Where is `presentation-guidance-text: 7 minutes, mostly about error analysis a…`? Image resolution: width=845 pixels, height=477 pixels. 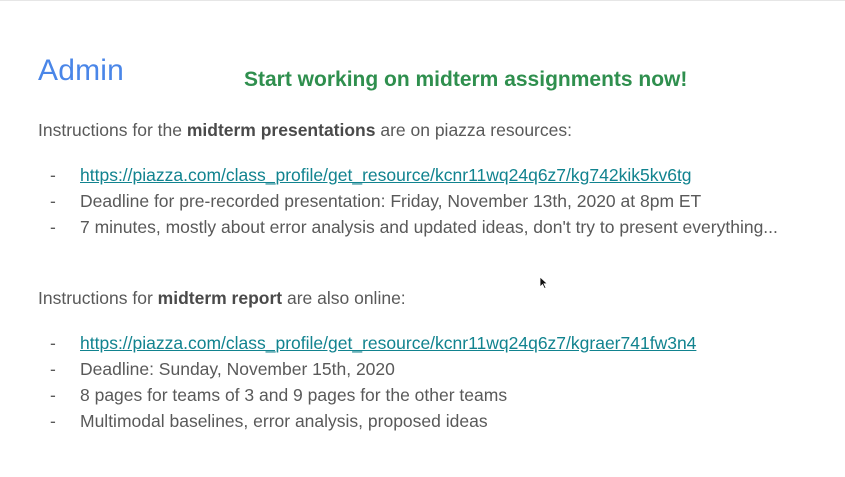 presentation-guidance-text: 7 minutes, mostly about error analysis a… is located at coordinates (429, 227).